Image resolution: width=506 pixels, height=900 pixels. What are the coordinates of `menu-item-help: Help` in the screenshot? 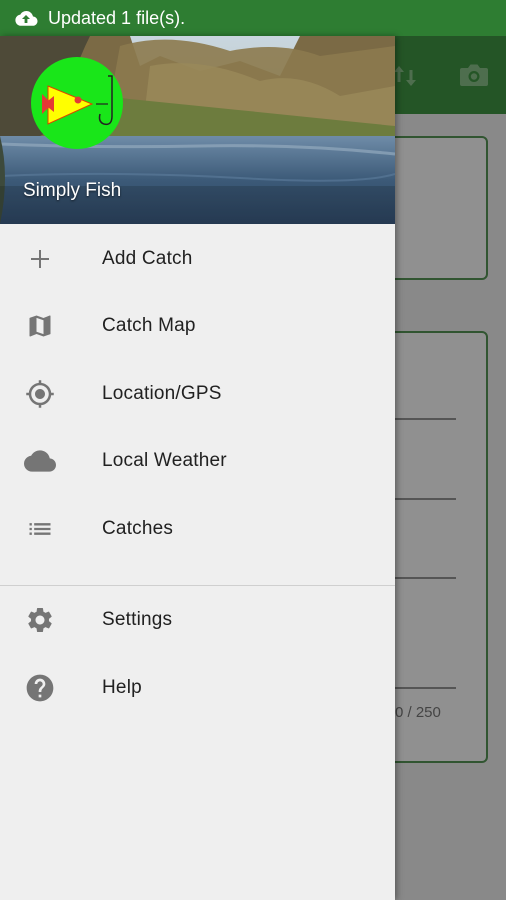 It's located at (197, 687).